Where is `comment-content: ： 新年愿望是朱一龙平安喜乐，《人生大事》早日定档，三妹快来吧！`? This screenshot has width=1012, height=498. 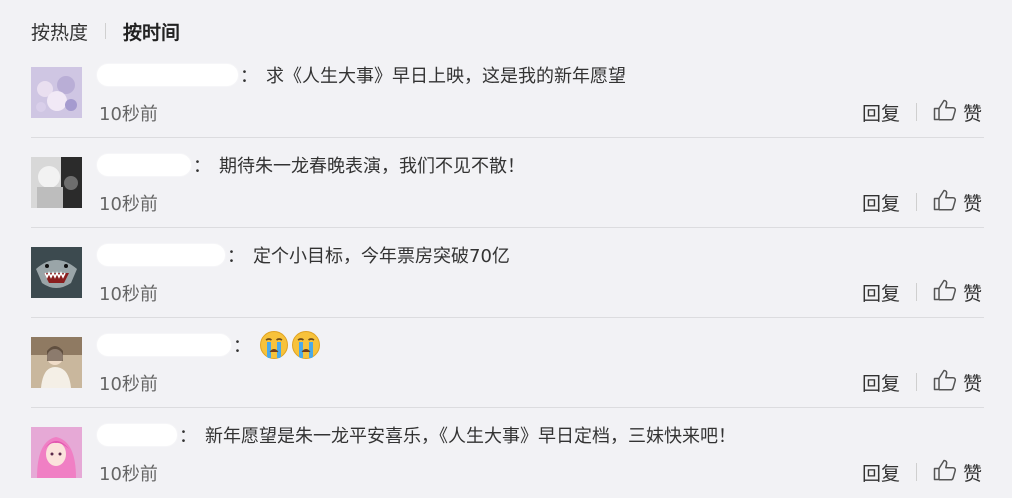 comment-content: ： 新年愿望是朱一龙平安喜乐，《人生大事》早日定档，三妹快来吧！ is located at coordinates (416, 435).